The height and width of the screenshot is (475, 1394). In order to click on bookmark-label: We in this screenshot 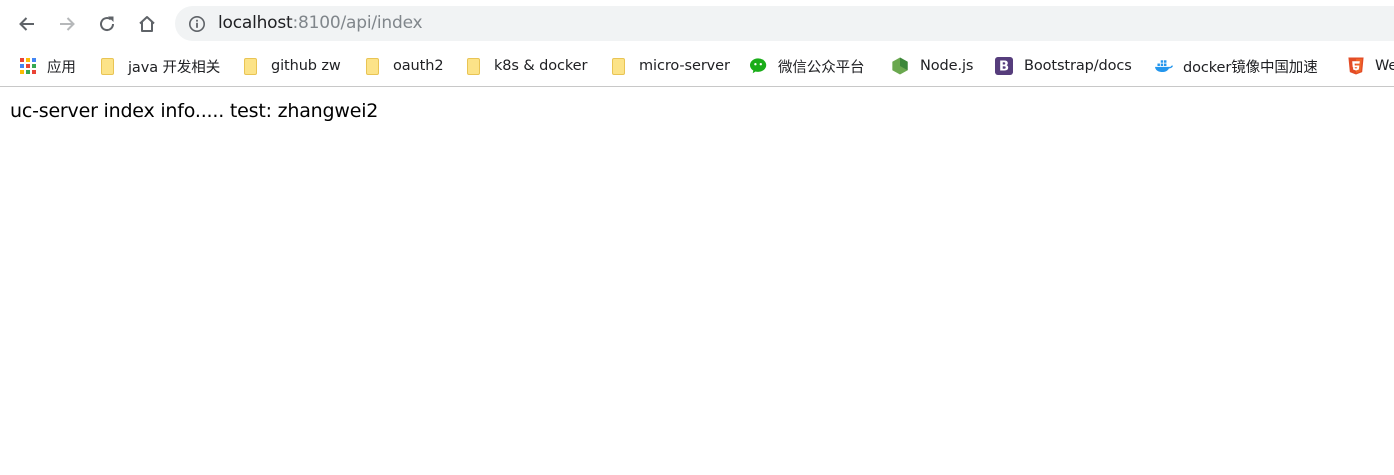, I will do `click(1384, 66)`.